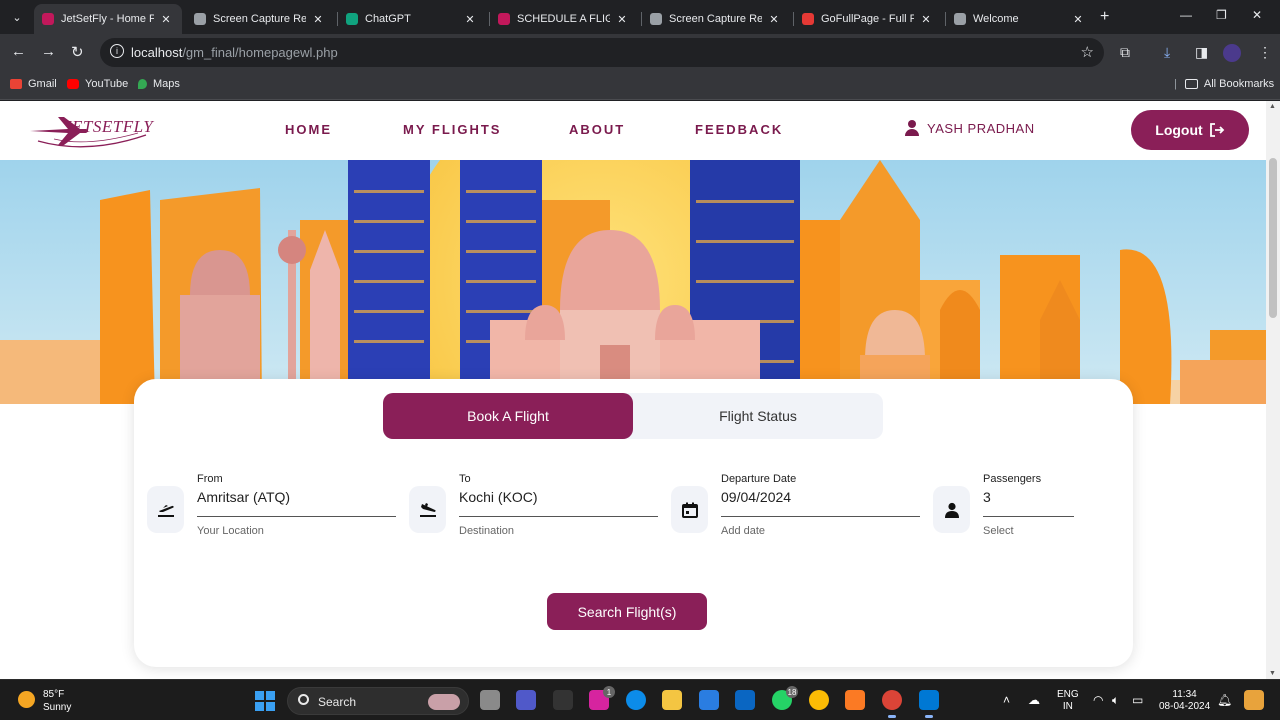 This screenshot has height=720, width=1280. What do you see at coordinates (1254, 700) in the screenshot?
I see `copilot-icon` at bounding box center [1254, 700].